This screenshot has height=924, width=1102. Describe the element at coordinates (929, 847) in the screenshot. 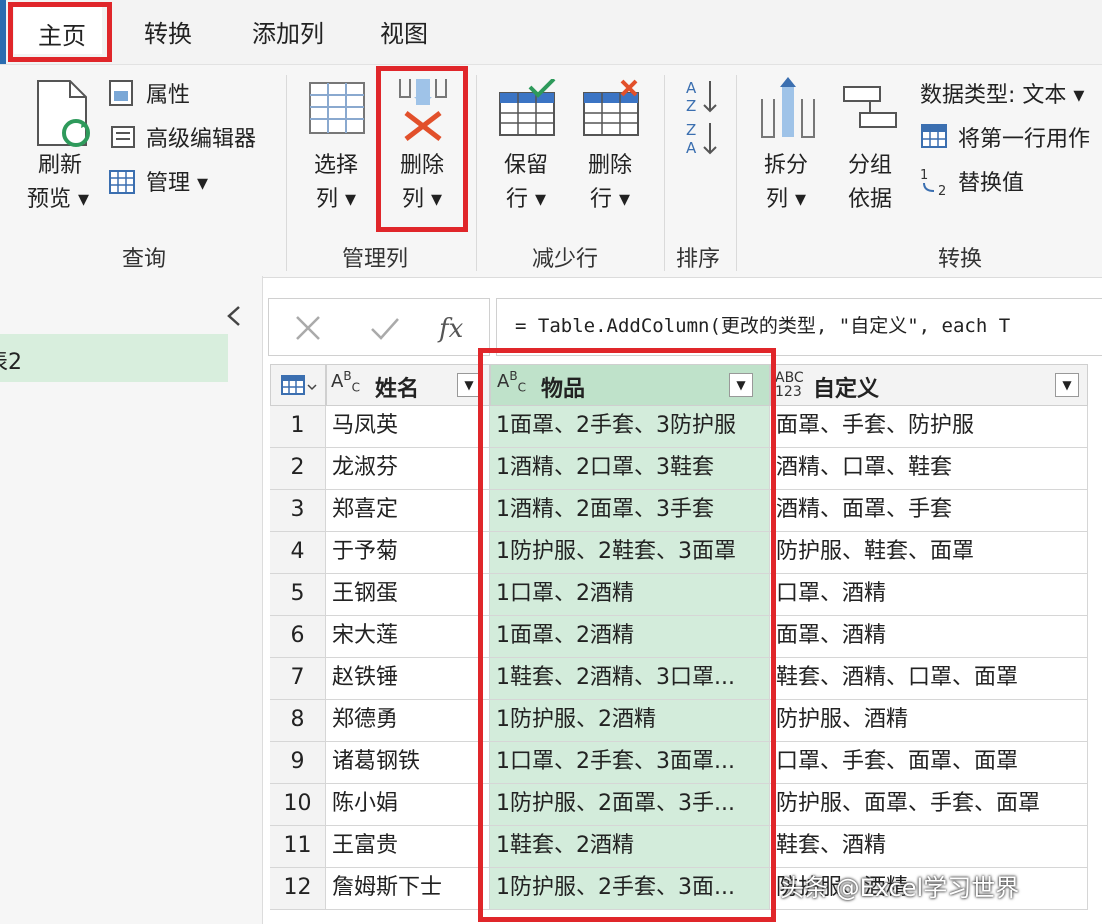

I see `cell-custom: 鞋套、酒精` at that location.